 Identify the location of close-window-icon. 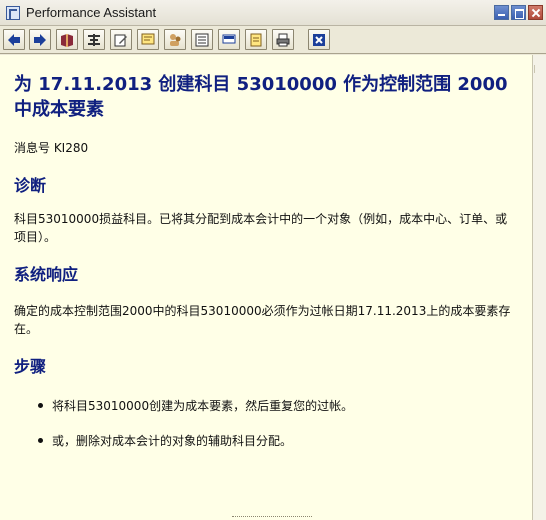
(319, 40).